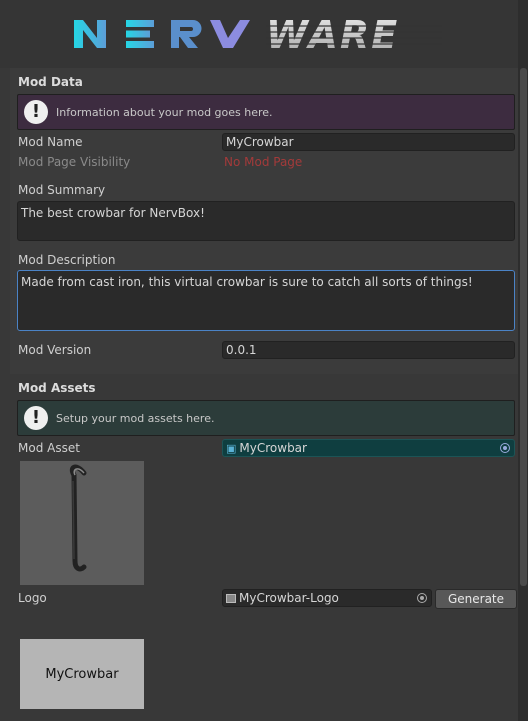 This screenshot has width=528, height=721. I want to click on logo-label: Logo, so click(32, 598).